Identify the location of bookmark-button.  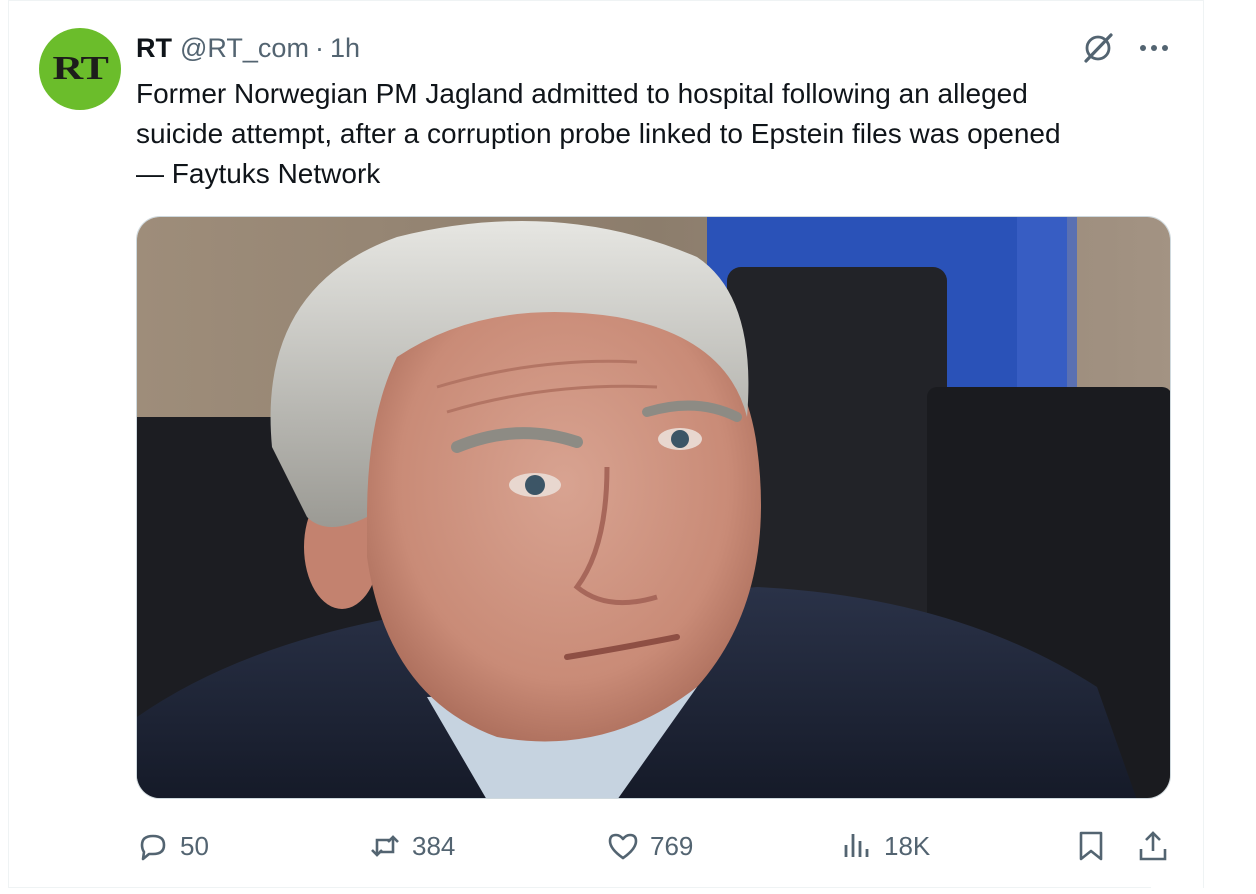
(1096, 846).